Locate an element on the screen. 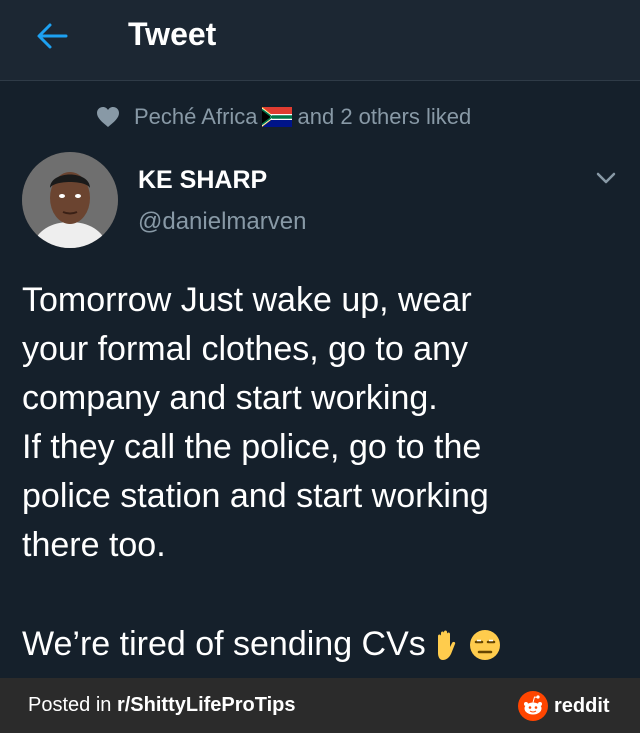 This screenshot has width=640, height=733. unamused-face-emoji is located at coordinates (484, 644).